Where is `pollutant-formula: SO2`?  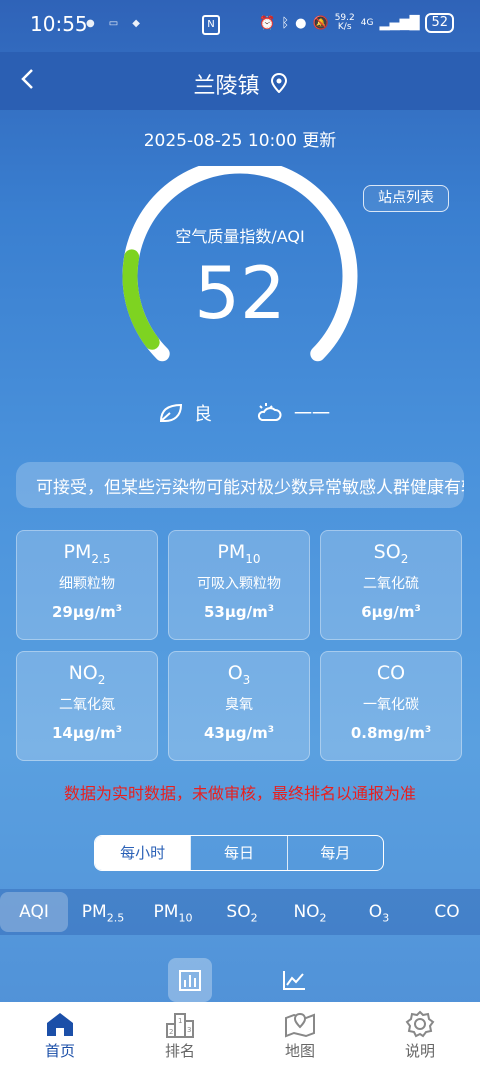 pollutant-formula: SO2 is located at coordinates (391, 553).